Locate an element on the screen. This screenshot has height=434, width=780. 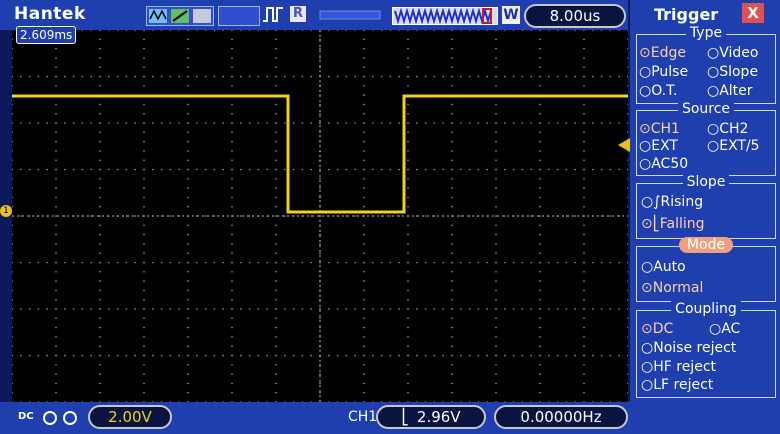
trigger-source-label: CH1 is located at coordinates (363, 417).